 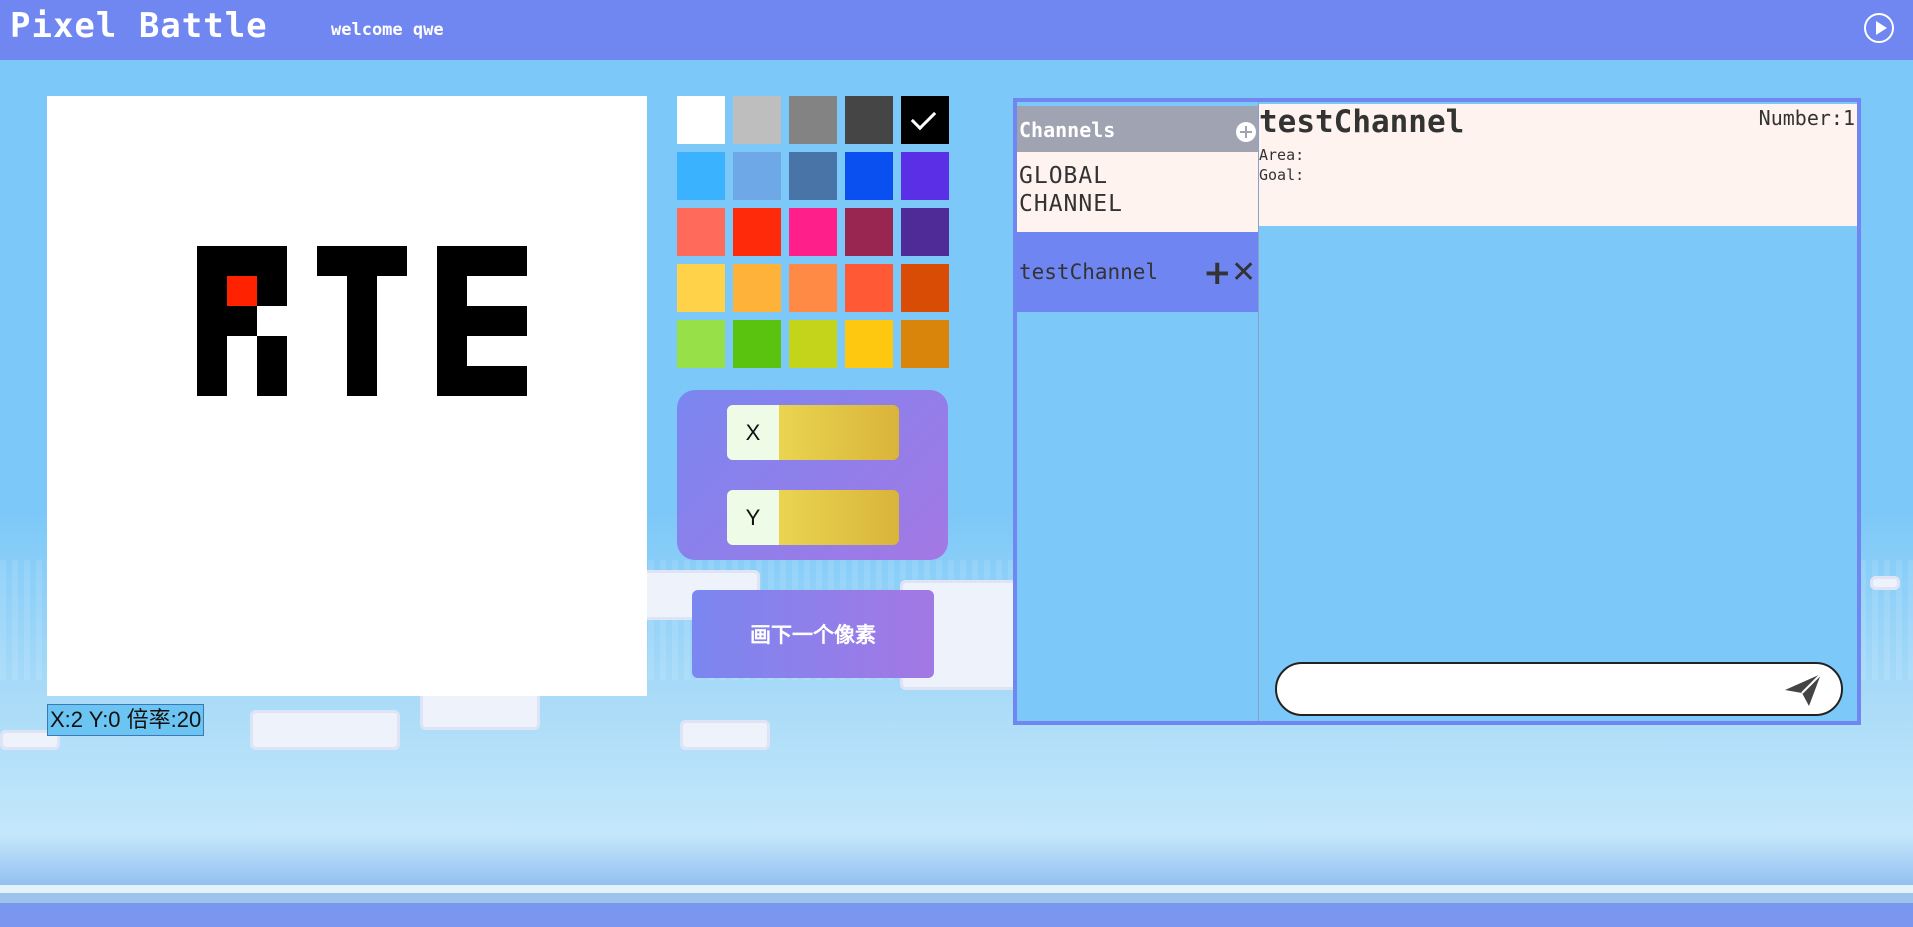 What do you see at coordinates (1217, 273) in the screenshot?
I see `join-channel-icon: +` at bounding box center [1217, 273].